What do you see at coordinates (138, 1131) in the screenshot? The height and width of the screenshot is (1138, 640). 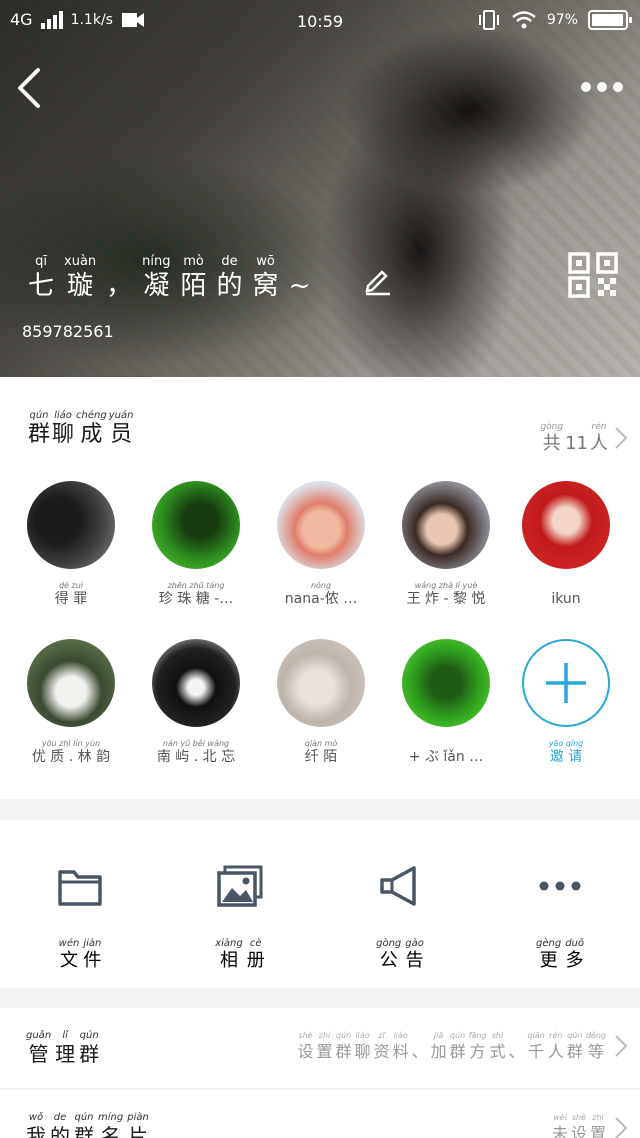 I see `hanzi-text: 片` at bounding box center [138, 1131].